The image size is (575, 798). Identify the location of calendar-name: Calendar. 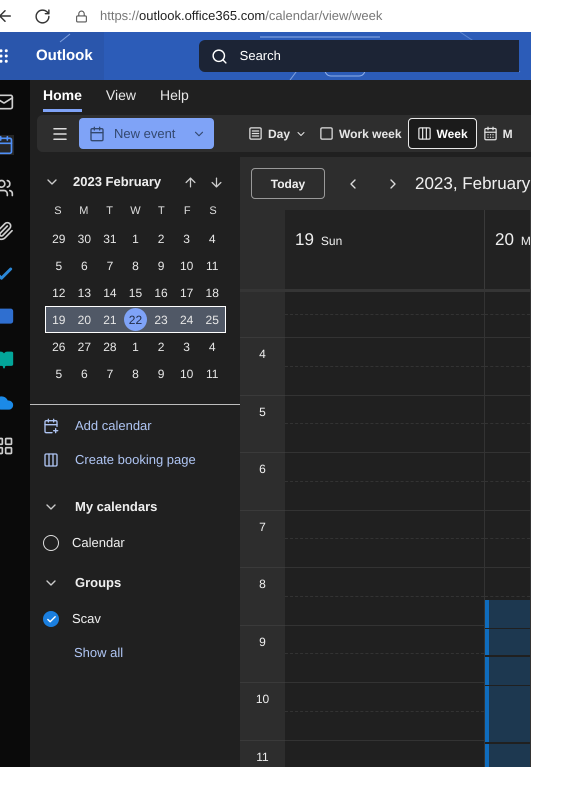
(98, 543).